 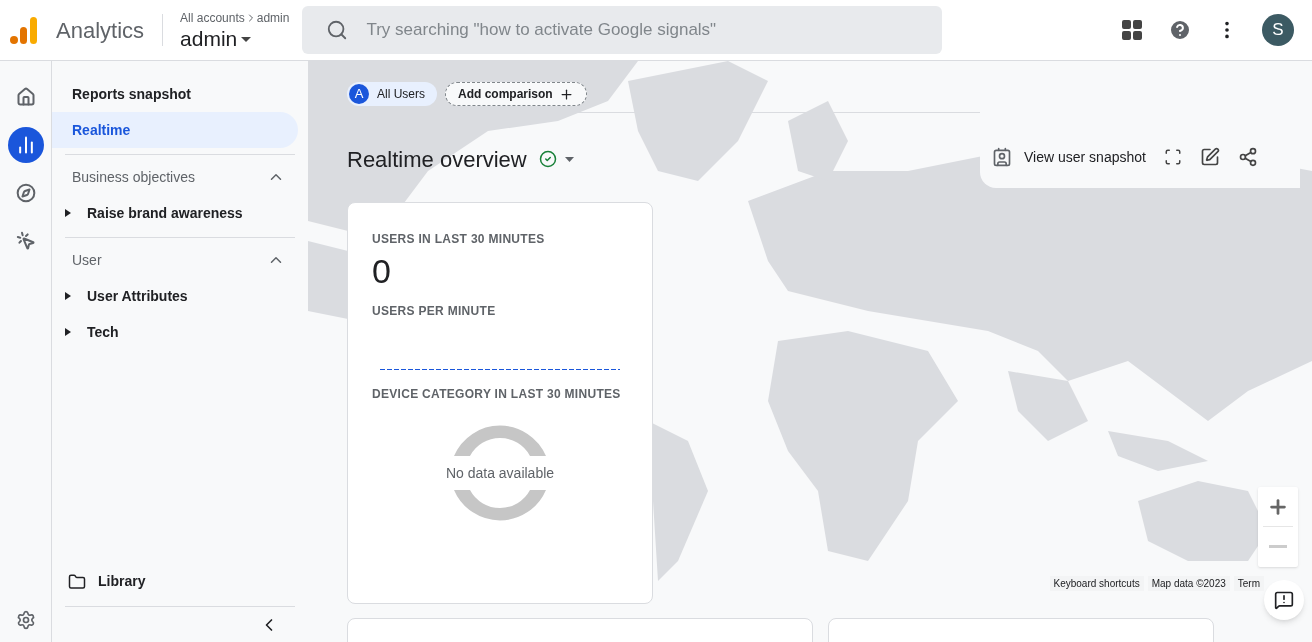 I want to click on account-selector: admin, so click(x=235, y=39).